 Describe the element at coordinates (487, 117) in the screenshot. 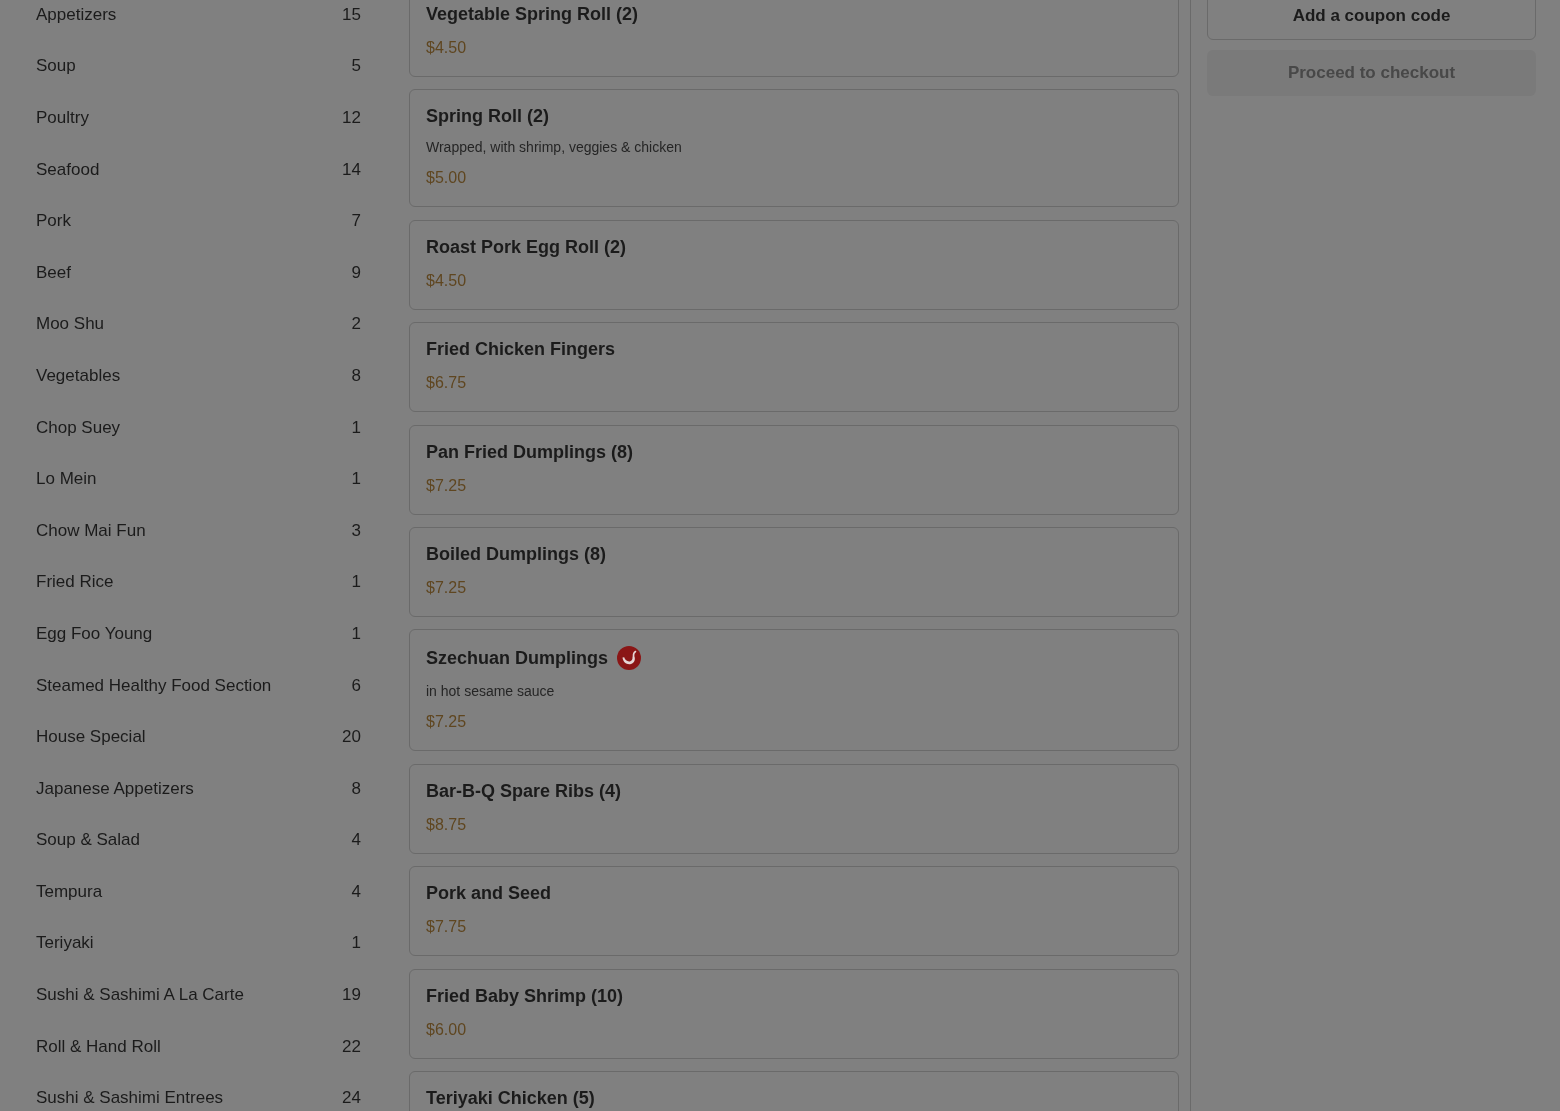

I see `item-name: Spring Roll (2)` at that location.